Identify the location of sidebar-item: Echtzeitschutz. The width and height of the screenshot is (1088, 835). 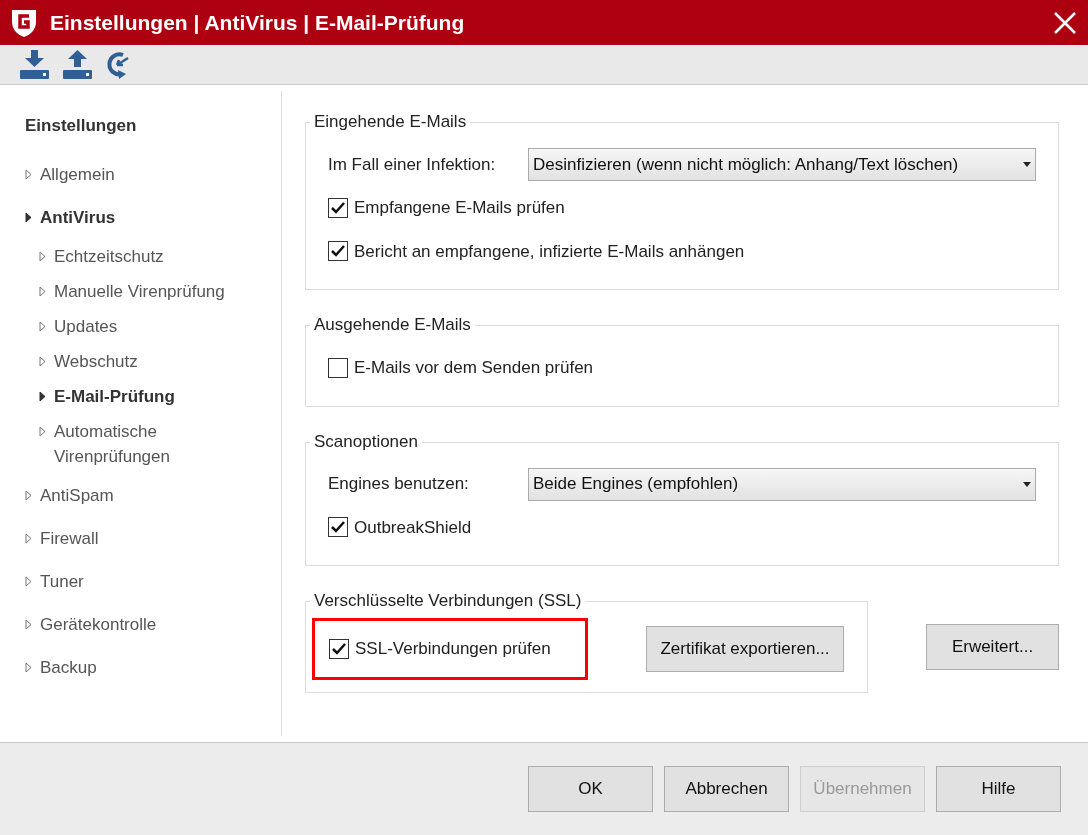
(156, 256).